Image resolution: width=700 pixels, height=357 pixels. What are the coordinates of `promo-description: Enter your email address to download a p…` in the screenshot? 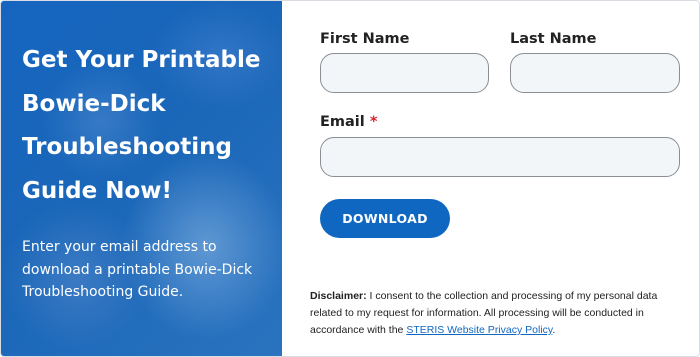 It's located at (137, 269).